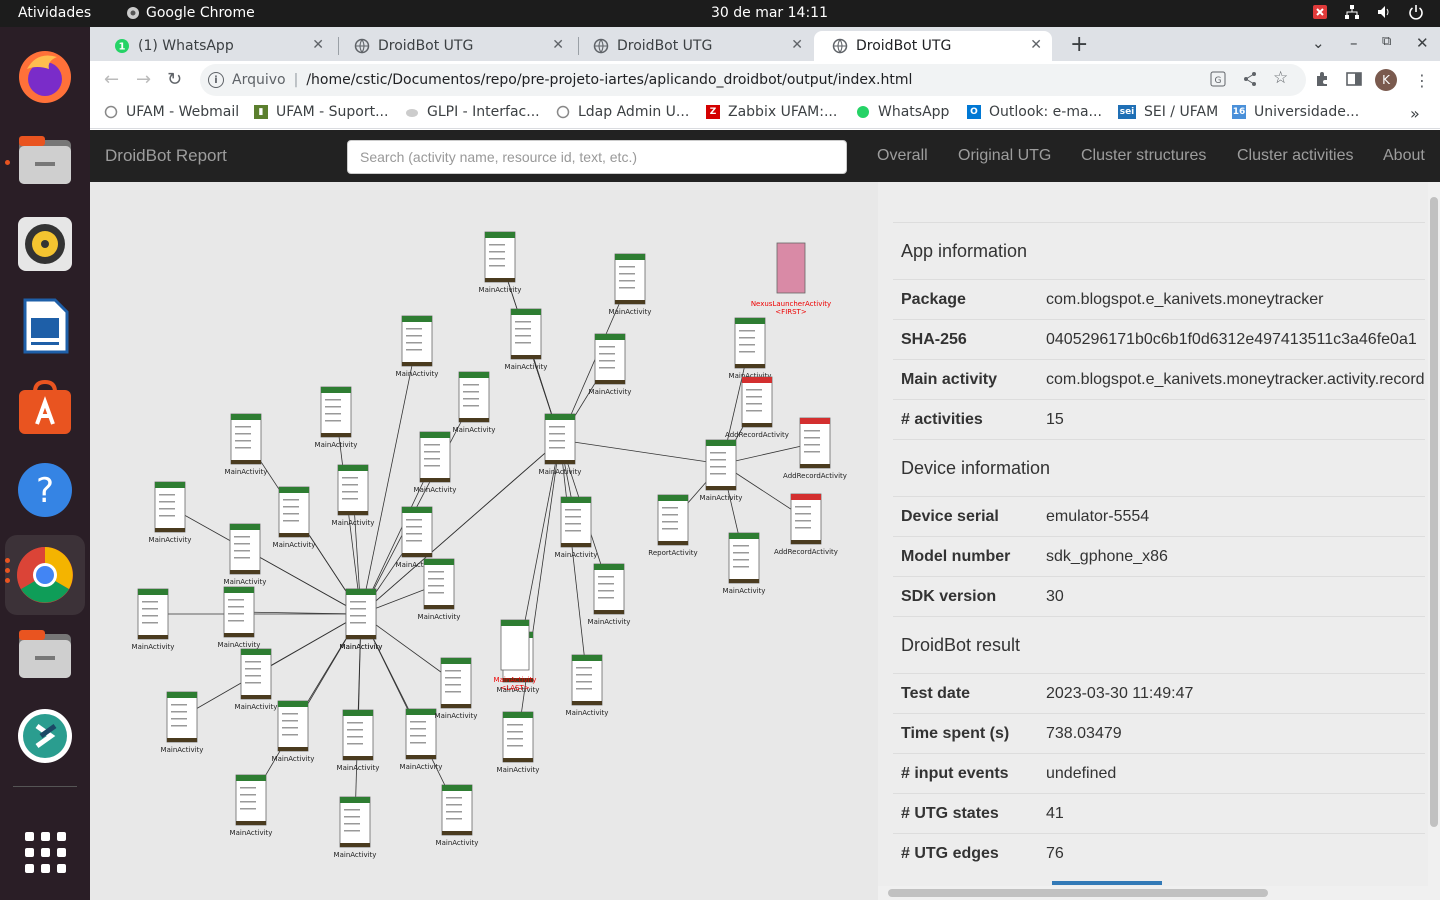 The width and height of the screenshot is (1440, 900). Describe the element at coordinates (1280, 78) in the screenshot. I see `bookmark-star-icon: ☆` at that location.